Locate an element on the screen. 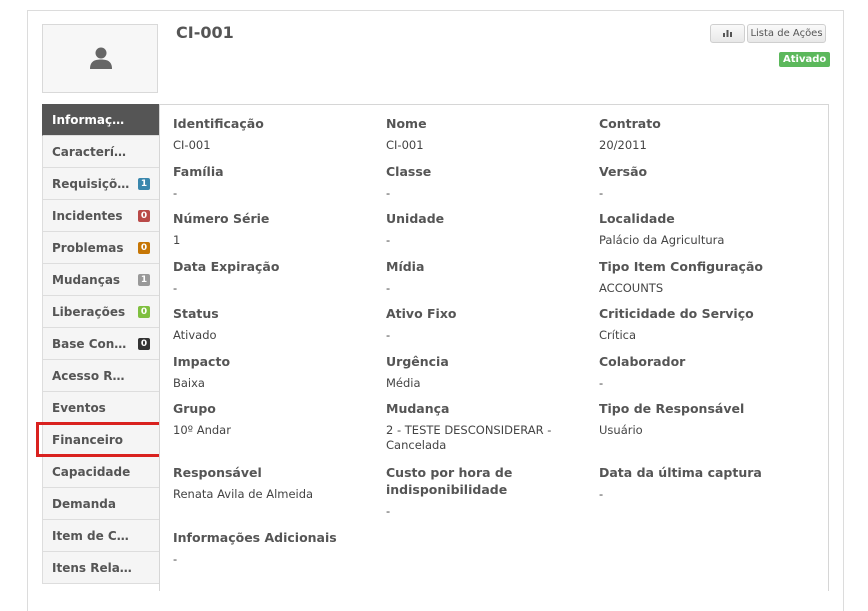 This screenshot has width=868, height=611. field-label: Nome is located at coordinates (406, 123).